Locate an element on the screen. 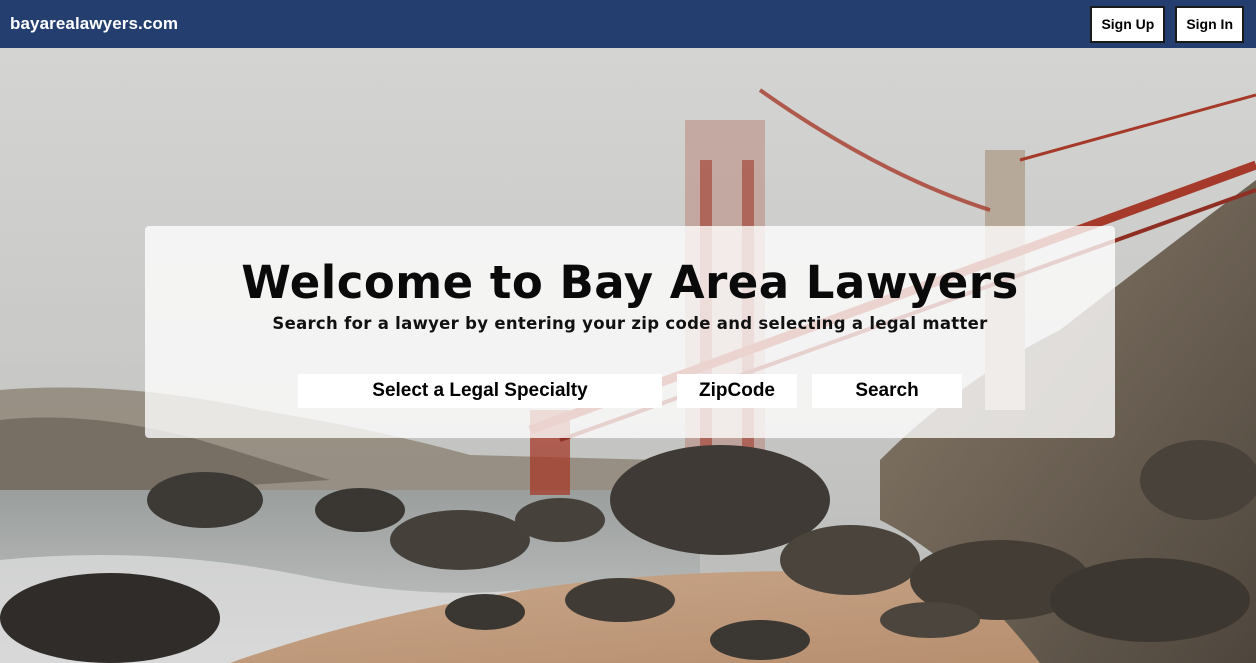  page-title: Welcome to Bay Area Lawyers is located at coordinates (630, 282).